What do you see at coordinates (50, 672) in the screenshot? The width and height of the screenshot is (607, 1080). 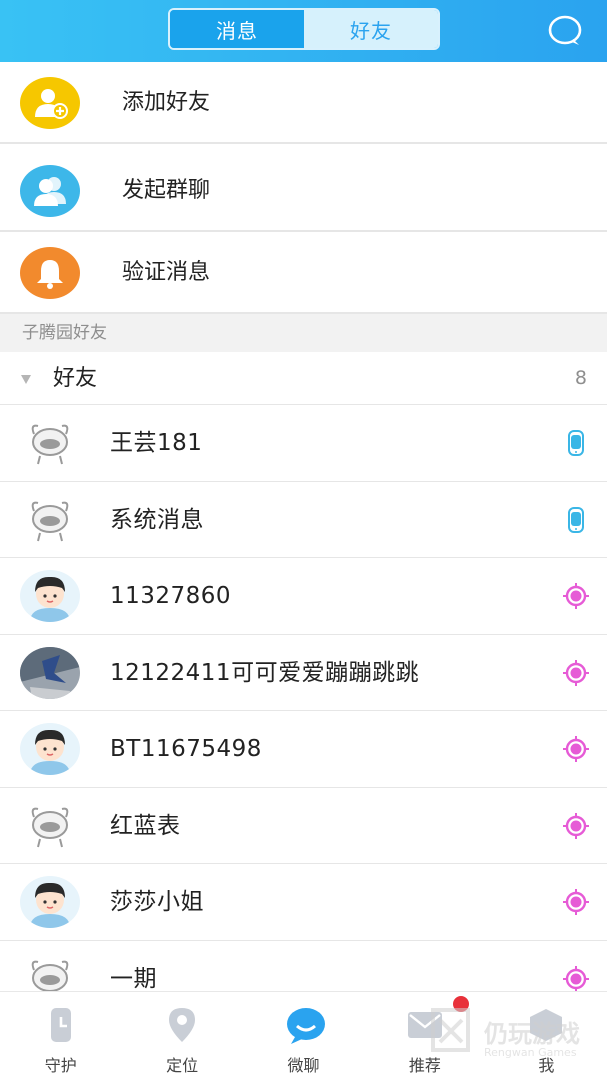 I see `photo-avatar` at bounding box center [50, 672].